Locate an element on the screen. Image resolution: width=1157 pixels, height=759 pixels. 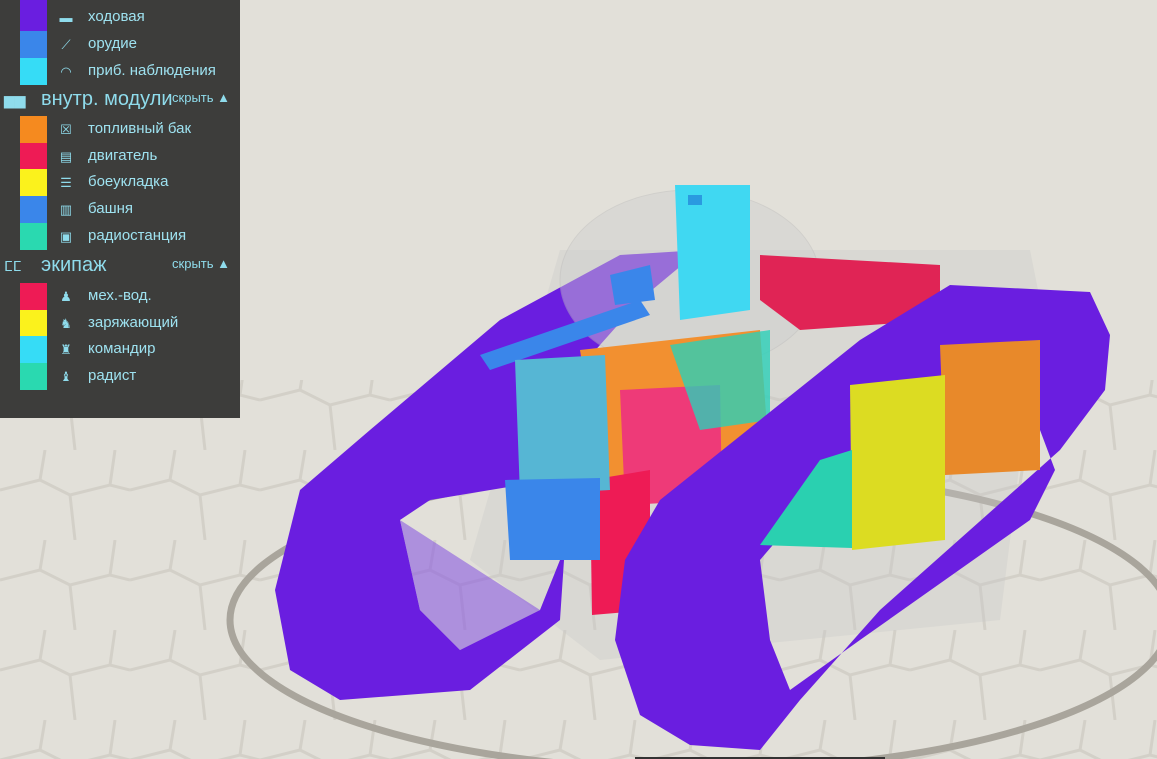
legend-item-tracks: ▬ ходовая is located at coordinates (127, 15).